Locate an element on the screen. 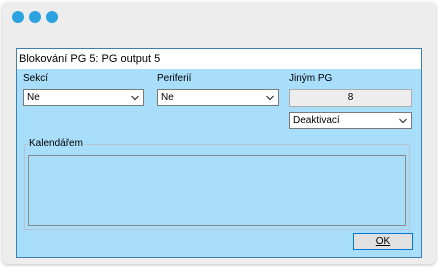 Image resolution: width=439 pixels, height=269 pixels. window-controls is located at coordinates (35, 17).